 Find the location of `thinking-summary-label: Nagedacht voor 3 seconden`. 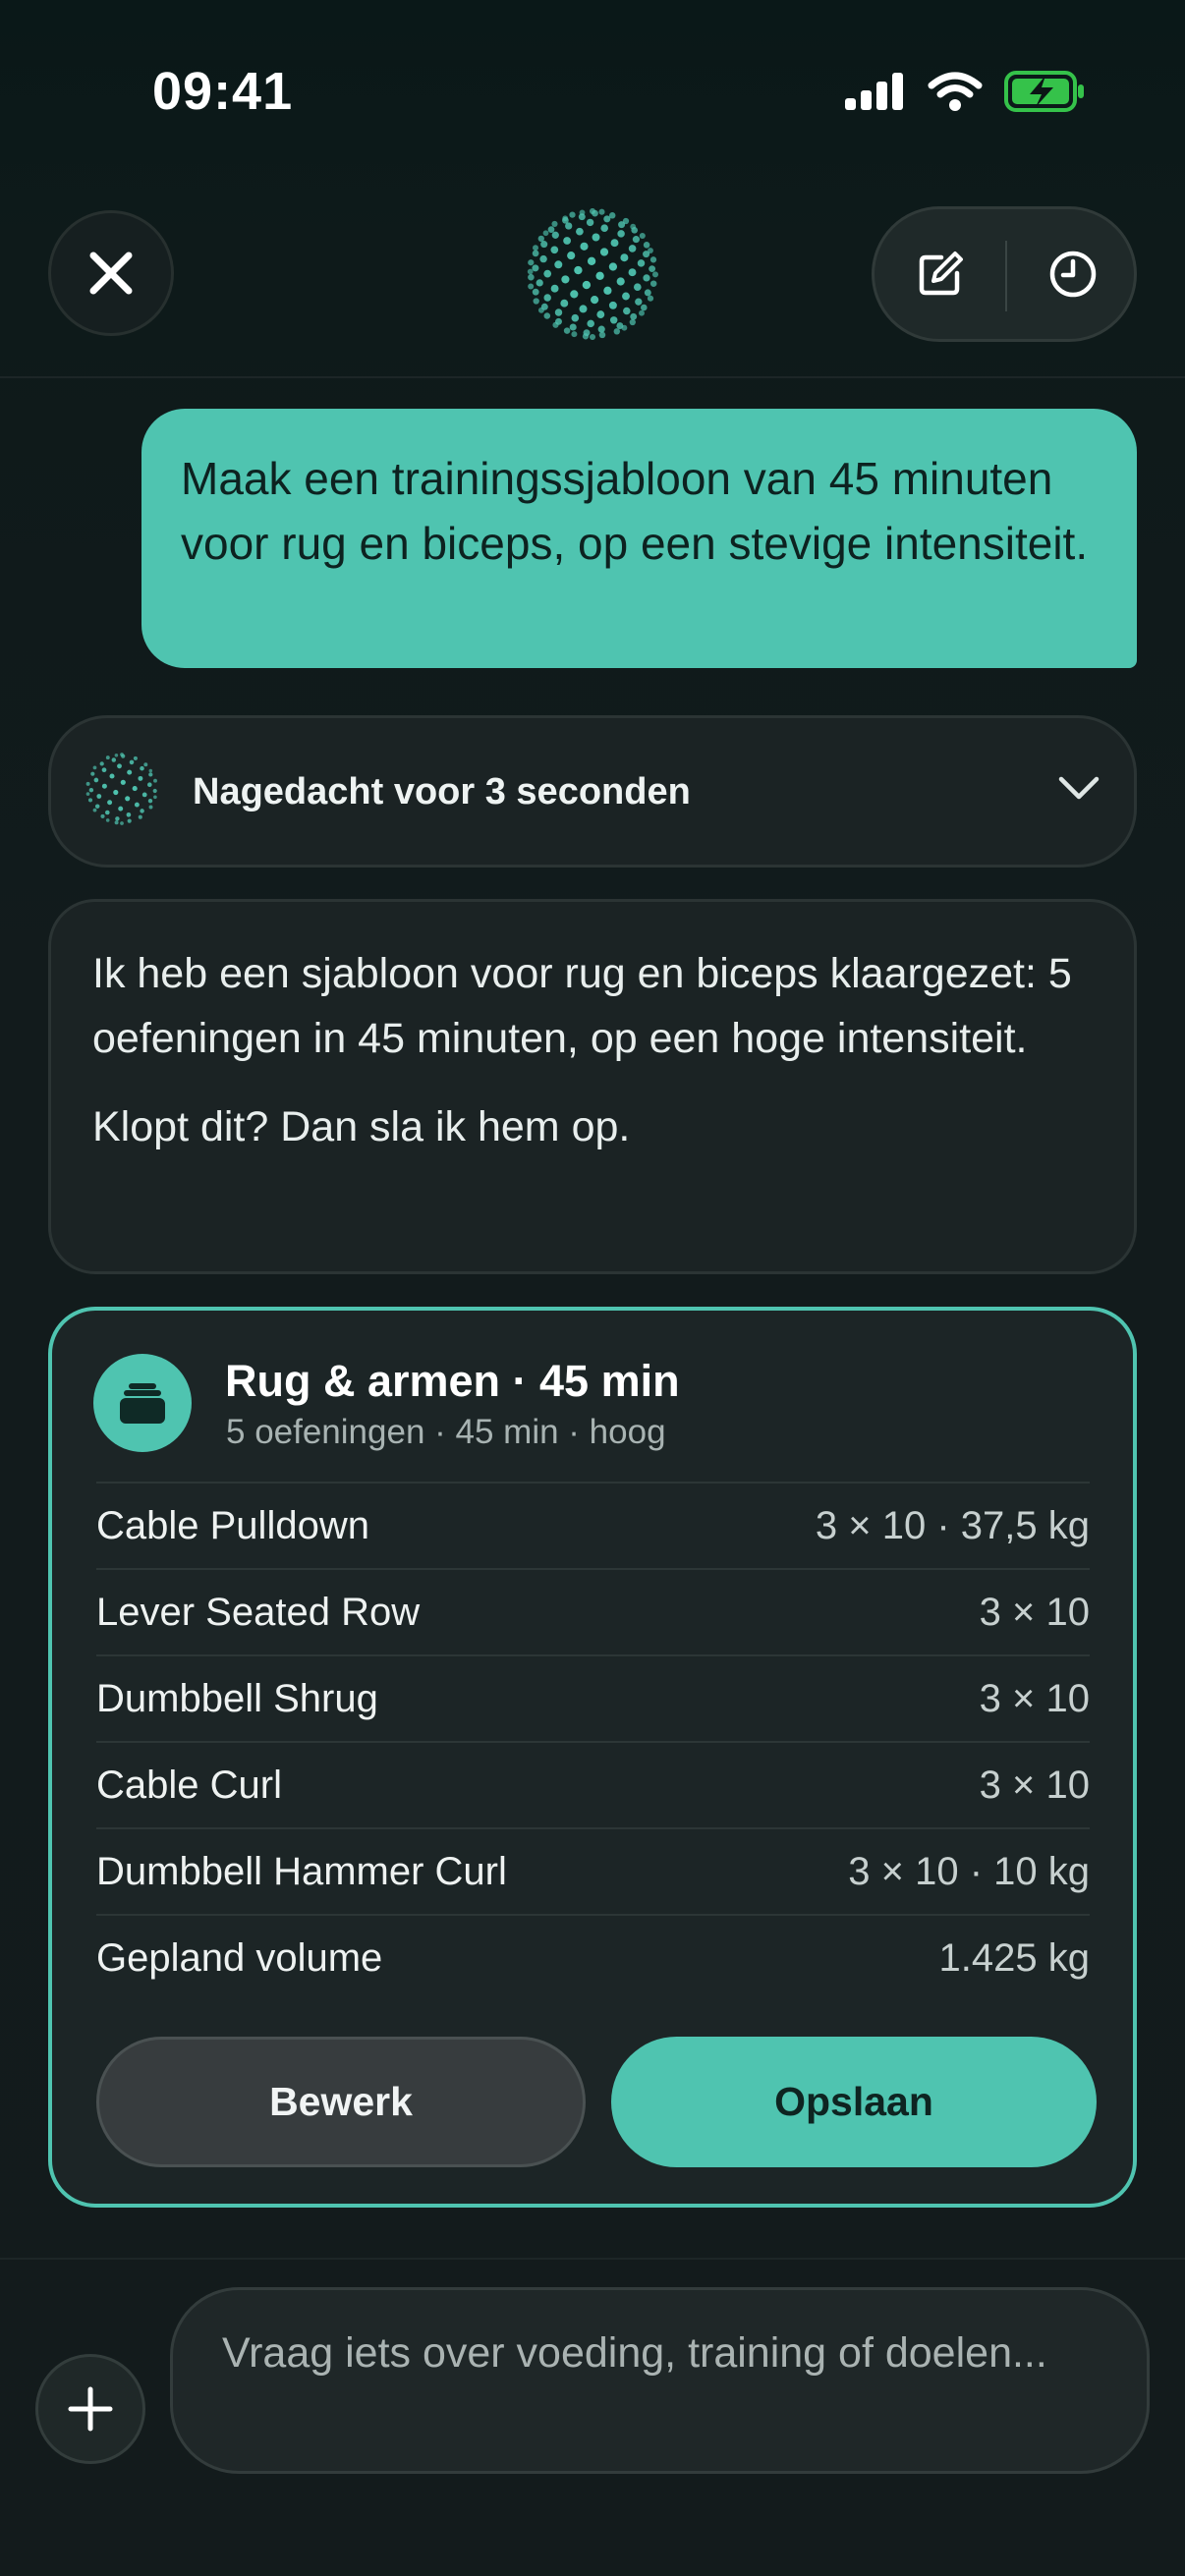

thinking-summary-label: Nagedacht voor 3 seconden is located at coordinates (442, 791).